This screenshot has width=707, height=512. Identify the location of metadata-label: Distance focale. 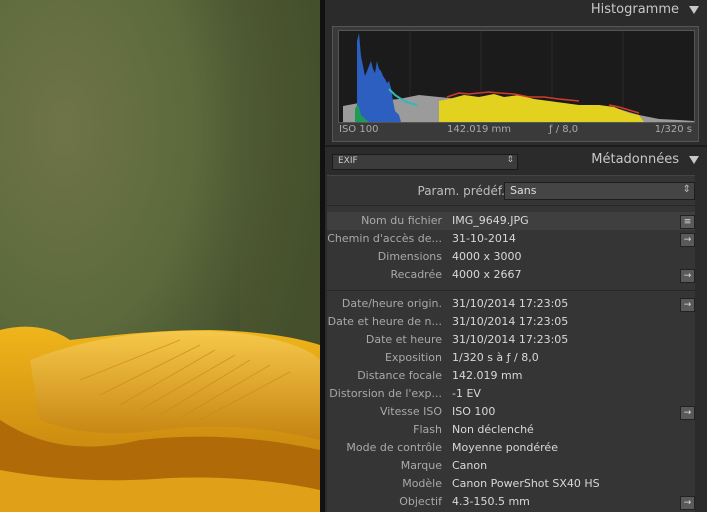
(399, 375).